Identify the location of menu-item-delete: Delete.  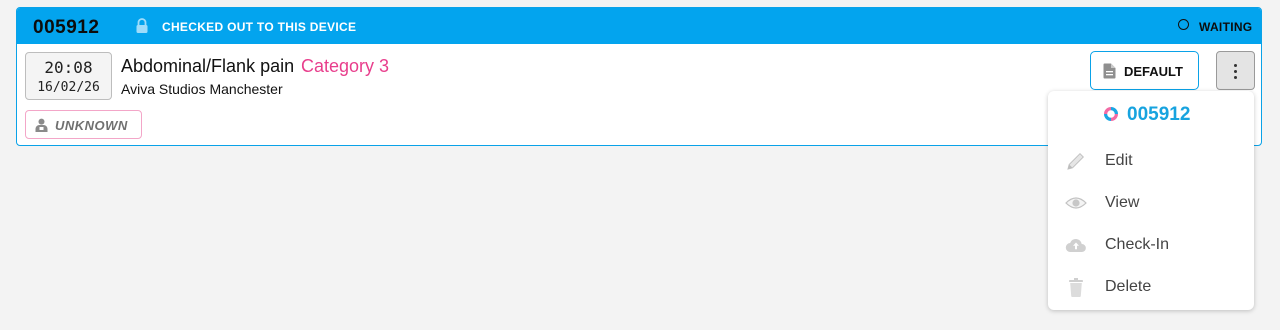
(1151, 287).